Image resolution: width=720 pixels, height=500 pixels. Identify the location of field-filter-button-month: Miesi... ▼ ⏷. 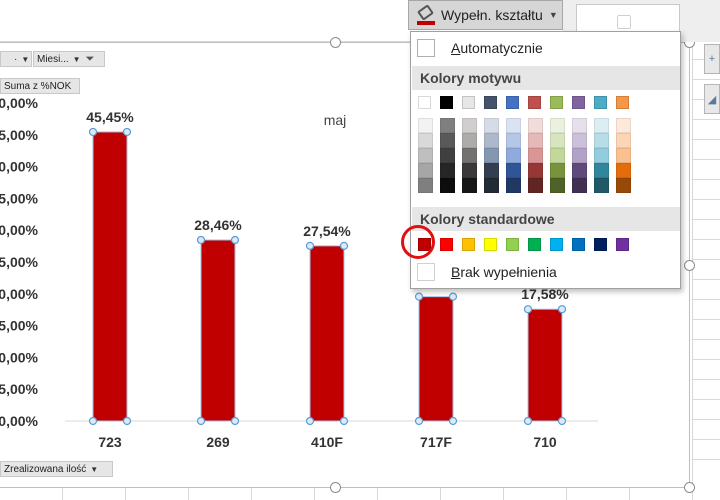
(69, 59).